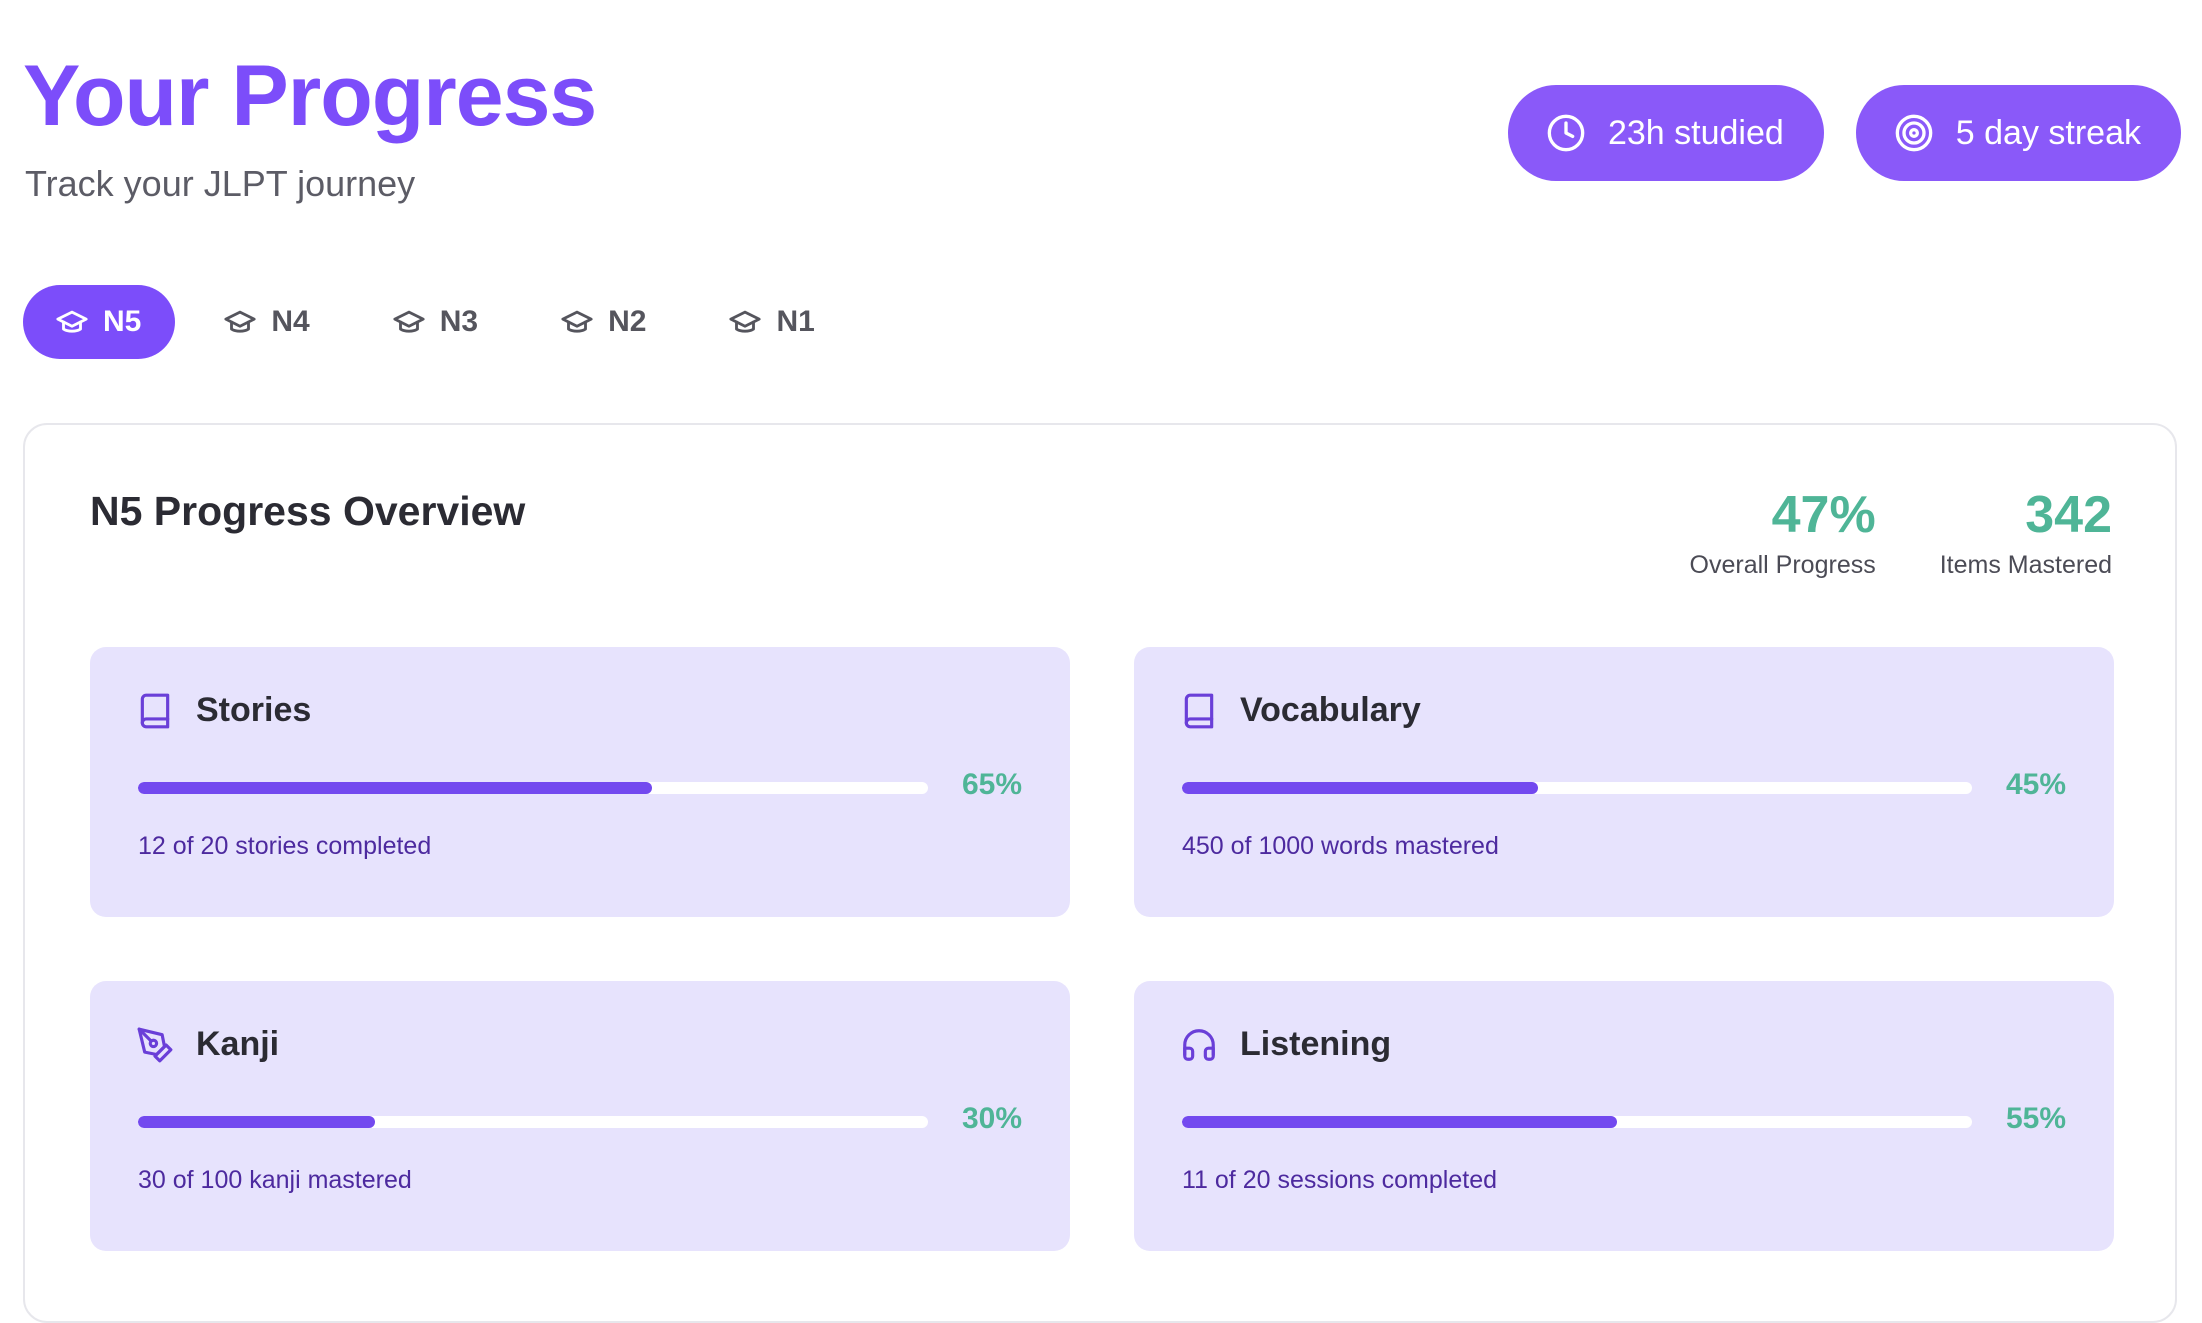  I want to click on category-header: Listening, so click(1285, 1044).